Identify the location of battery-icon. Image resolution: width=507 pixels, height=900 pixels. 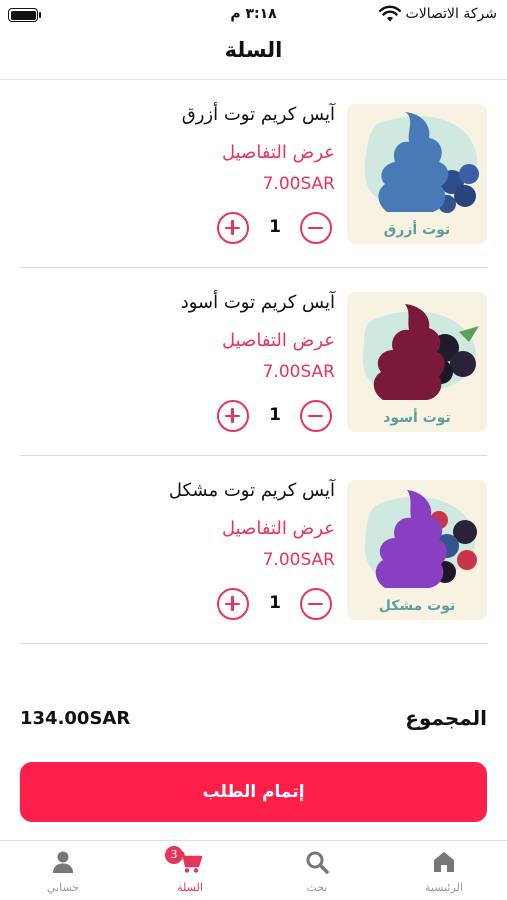
(24, 15).